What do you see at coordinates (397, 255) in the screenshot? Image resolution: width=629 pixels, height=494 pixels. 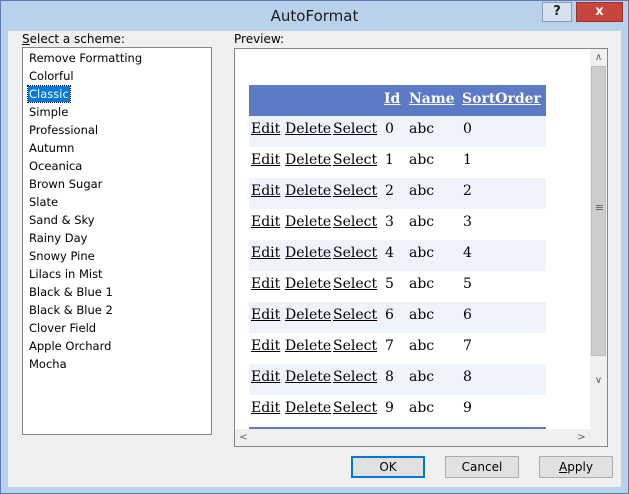 I see `table-row: Edit Delete Select 4 abc 4` at bounding box center [397, 255].